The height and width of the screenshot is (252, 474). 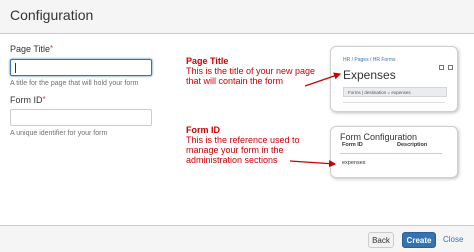 What do you see at coordinates (453, 239) in the screenshot?
I see `close-link: Close` at bounding box center [453, 239].